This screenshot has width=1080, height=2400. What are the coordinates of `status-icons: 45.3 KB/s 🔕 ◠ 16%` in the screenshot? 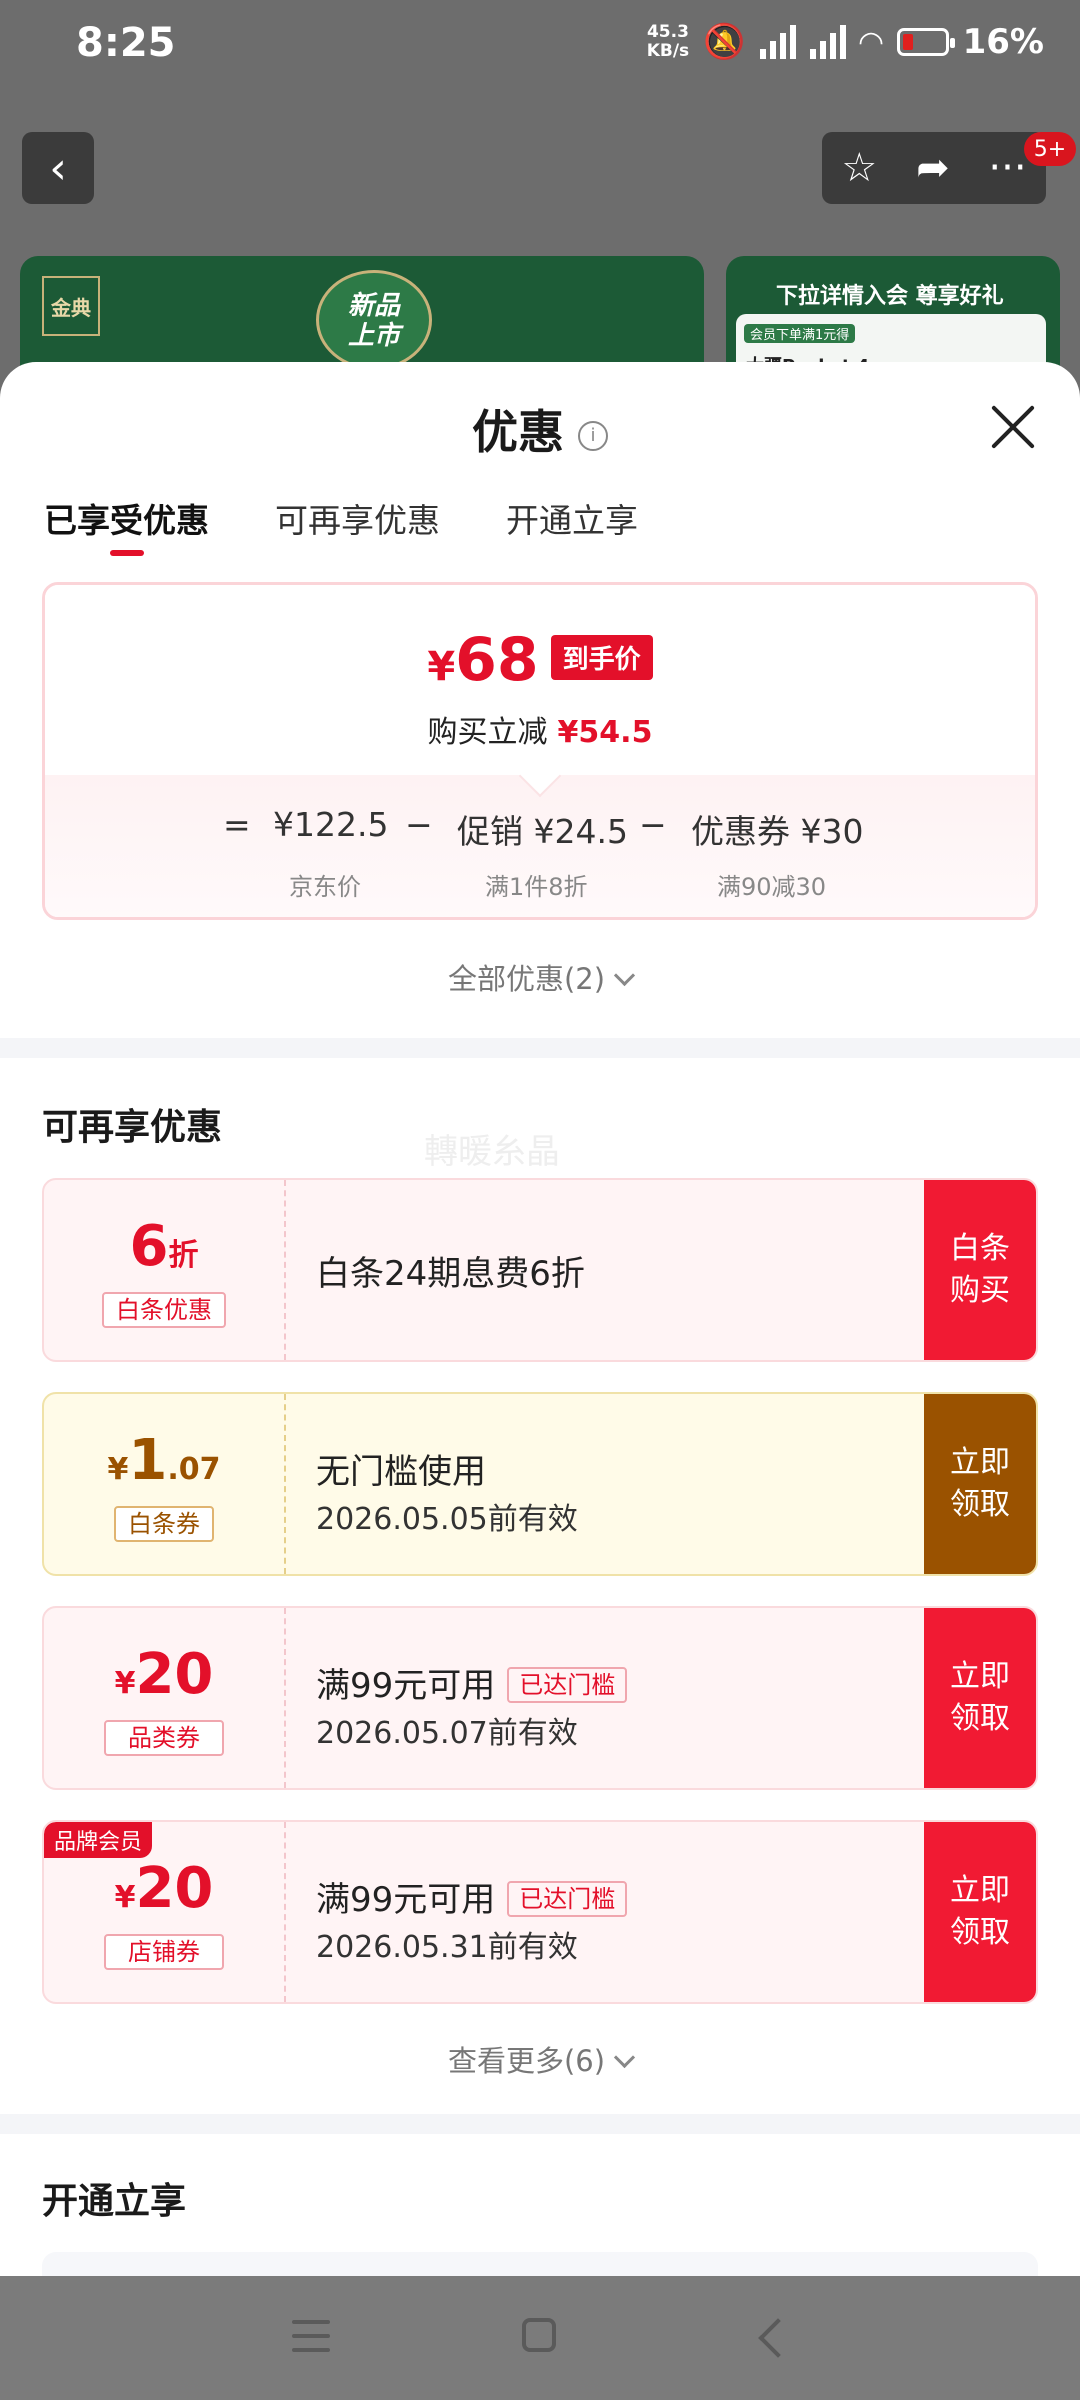 It's located at (845, 42).